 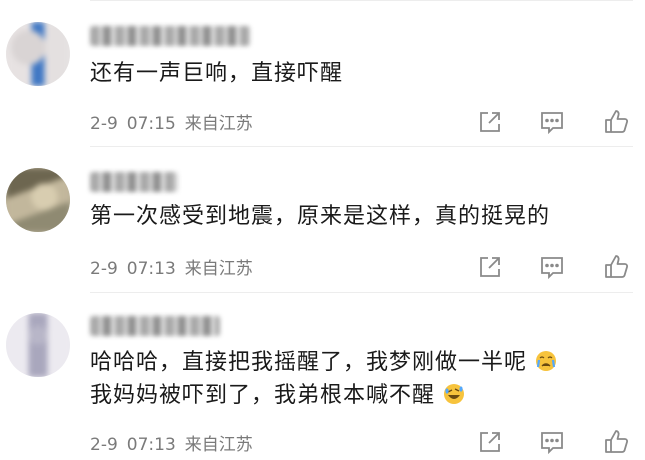 What do you see at coordinates (546, 361) in the screenshot?
I see `crying-face-emoji` at bounding box center [546, 361].